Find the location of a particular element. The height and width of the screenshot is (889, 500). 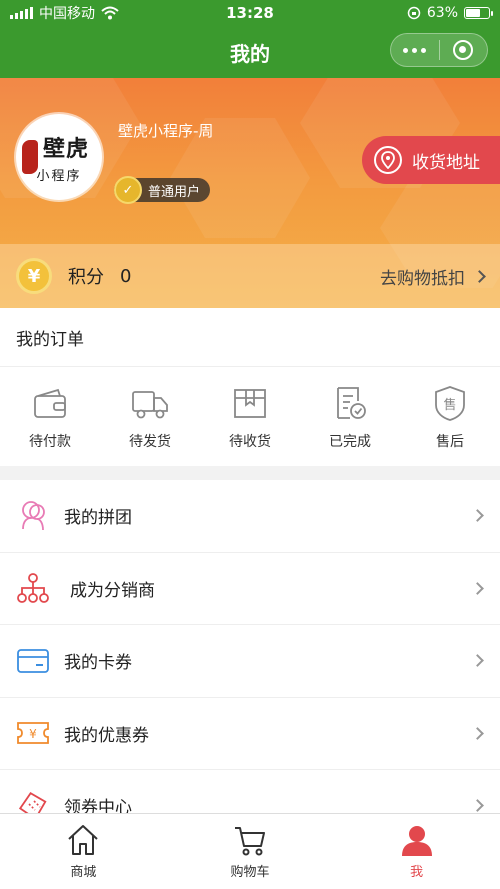

page-title: 我的 is located at coordinates (250, 53).